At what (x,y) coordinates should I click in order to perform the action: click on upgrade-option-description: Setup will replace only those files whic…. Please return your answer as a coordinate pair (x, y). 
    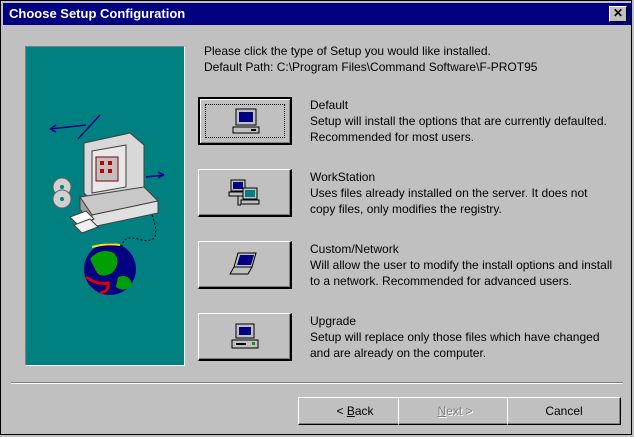
    Looking at the image, I should click on (455, 345).